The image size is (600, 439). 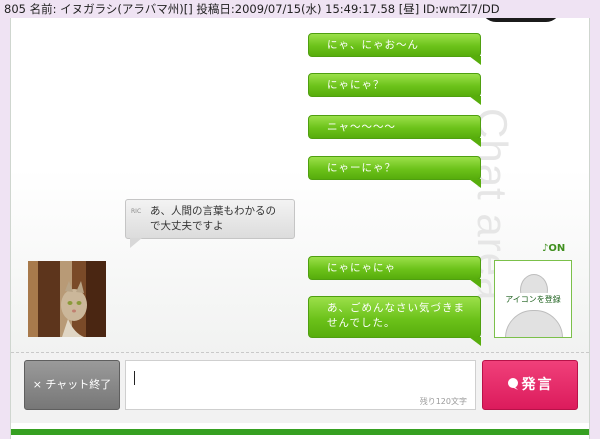 What do you see at coordinates (521, 20) in the screenshot?
I see `top-decoration` at bounding box center [521, 20].